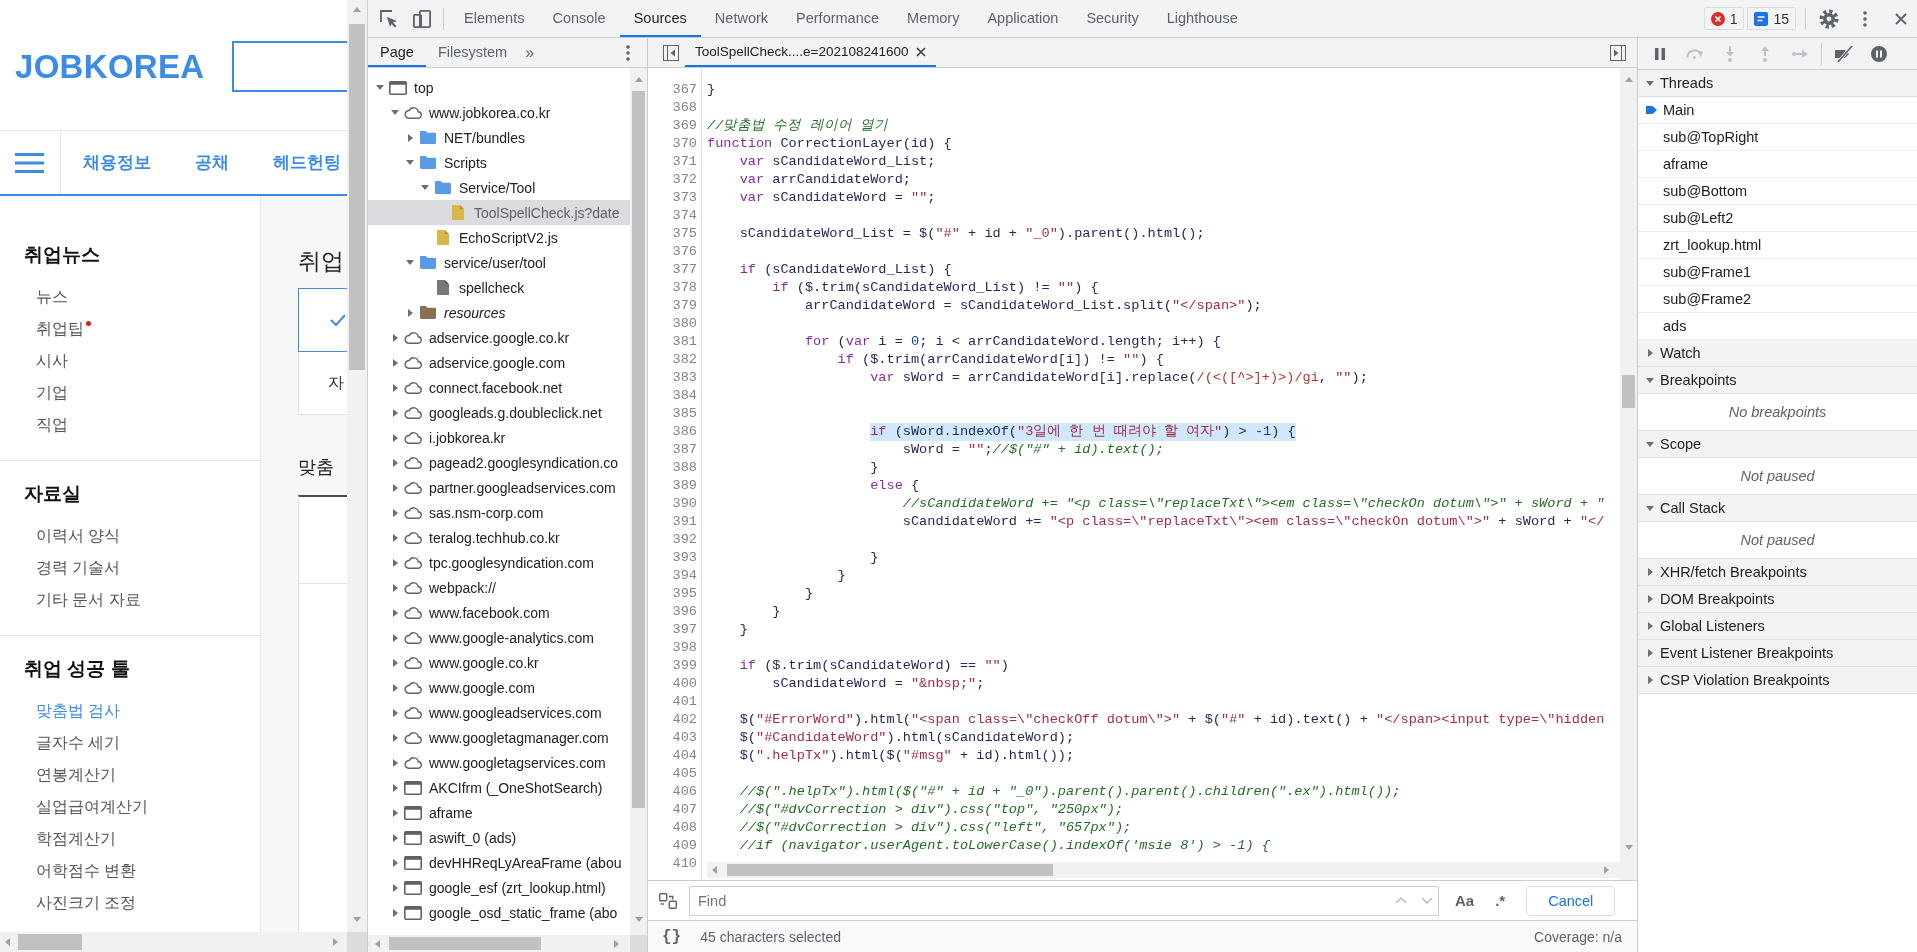 The height and width of the screenshot is (952, 1917). I want to click on tree-item: www.googletagservices.com, so click(499, 762).